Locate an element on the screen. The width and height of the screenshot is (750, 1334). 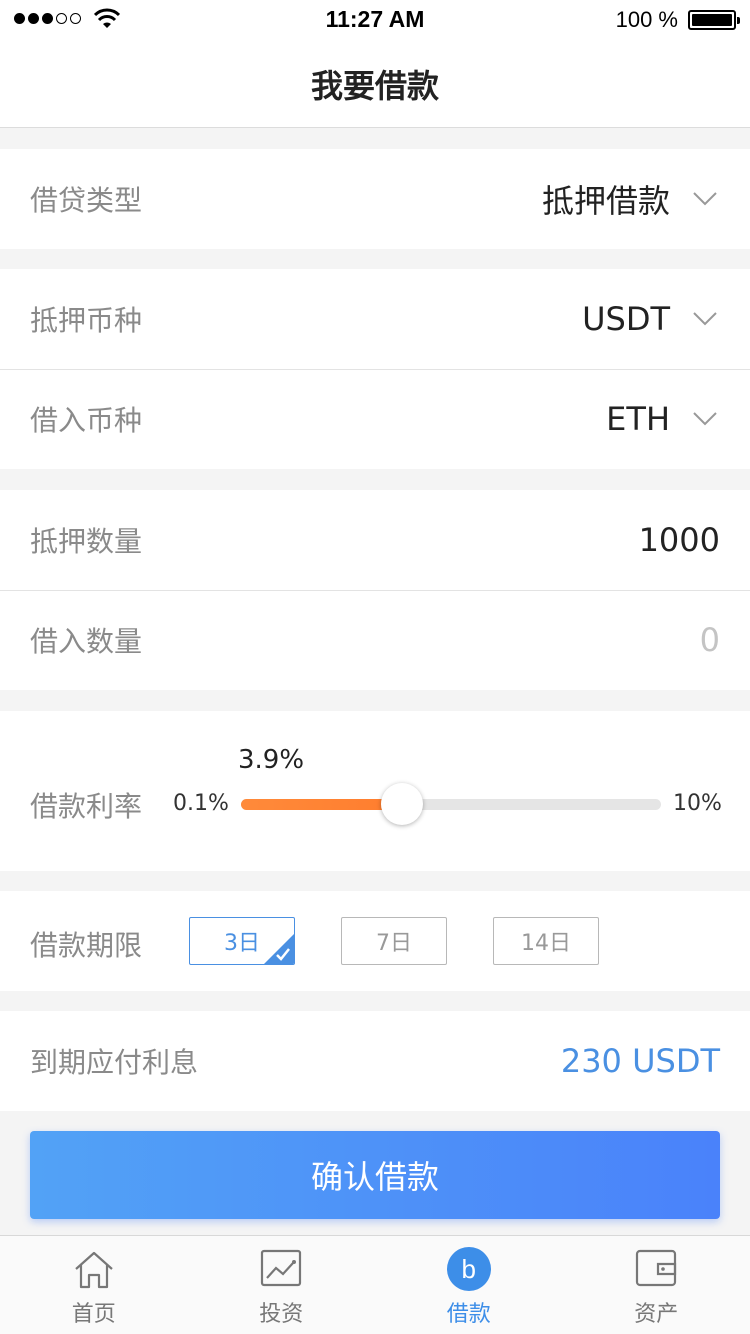
amount-section: 抵押数量 1000 借入数量 0 is located at coordinates (375, 590).